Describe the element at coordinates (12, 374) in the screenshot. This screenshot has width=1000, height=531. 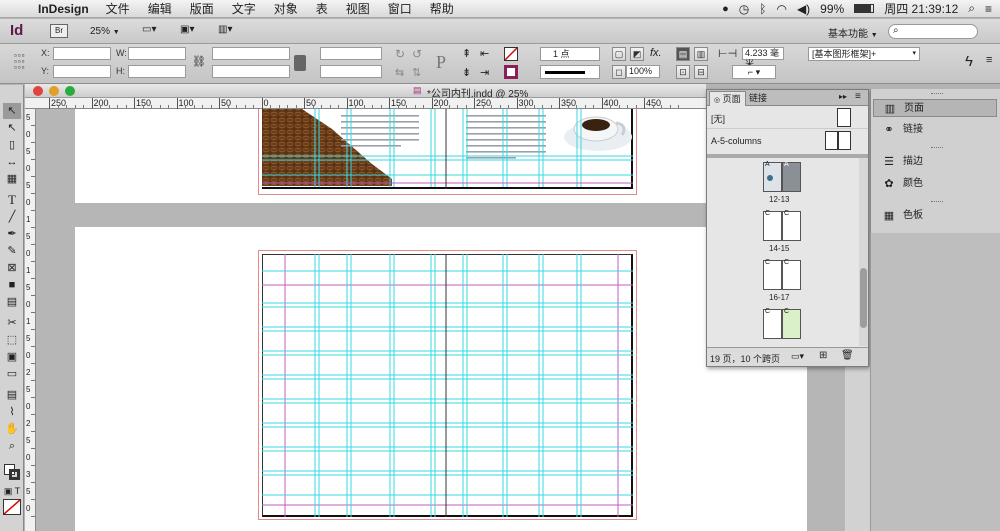
I see `gradient-feather-tool-icon: ▭` at that location.